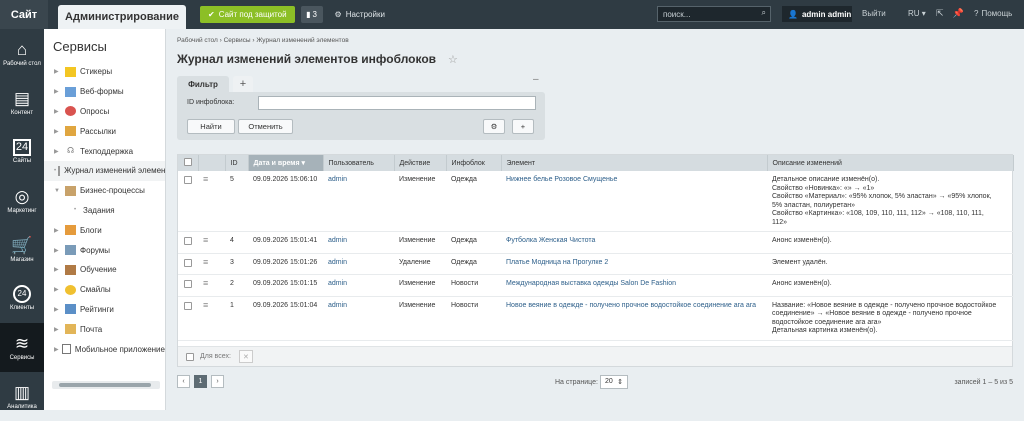 This screenshot has width=1024, height=421. What do you see at coordinates (614, 382) in the screenshot?
I see `per-page-select: 20 ⇕` at bounding box center [614, 382].